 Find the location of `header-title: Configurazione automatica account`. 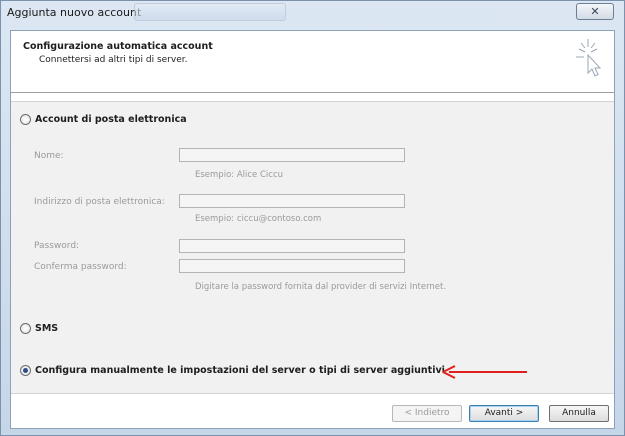

header-title: Configurazione automatica account is located at coordinates (118, 46).